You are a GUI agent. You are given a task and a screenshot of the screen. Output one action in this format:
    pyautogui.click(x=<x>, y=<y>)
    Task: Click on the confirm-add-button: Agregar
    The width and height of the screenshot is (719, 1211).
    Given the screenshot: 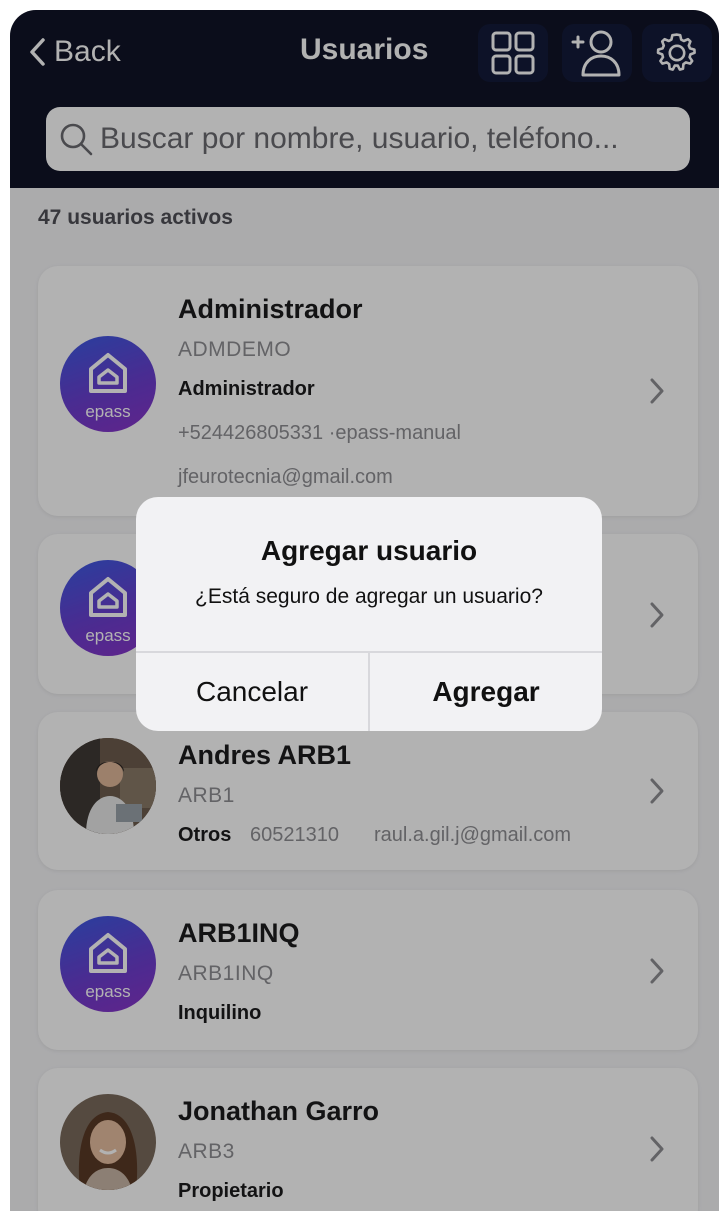 What is the action you would take?
    pyautogui.click(x=486, y=692)
    